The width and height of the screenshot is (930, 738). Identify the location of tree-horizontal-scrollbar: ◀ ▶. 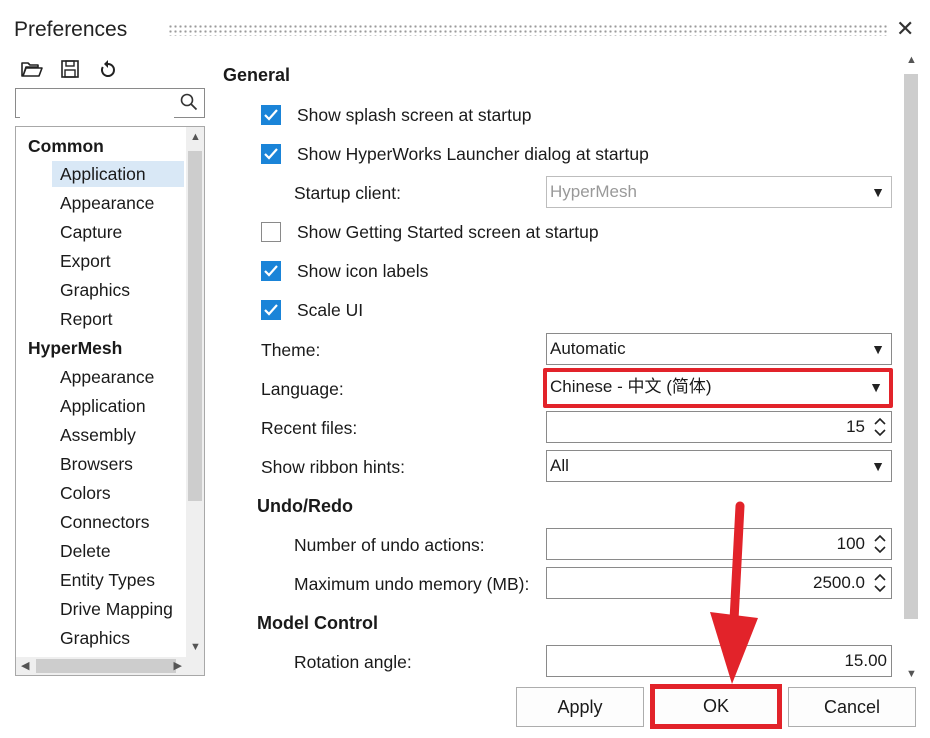
(110, 666).